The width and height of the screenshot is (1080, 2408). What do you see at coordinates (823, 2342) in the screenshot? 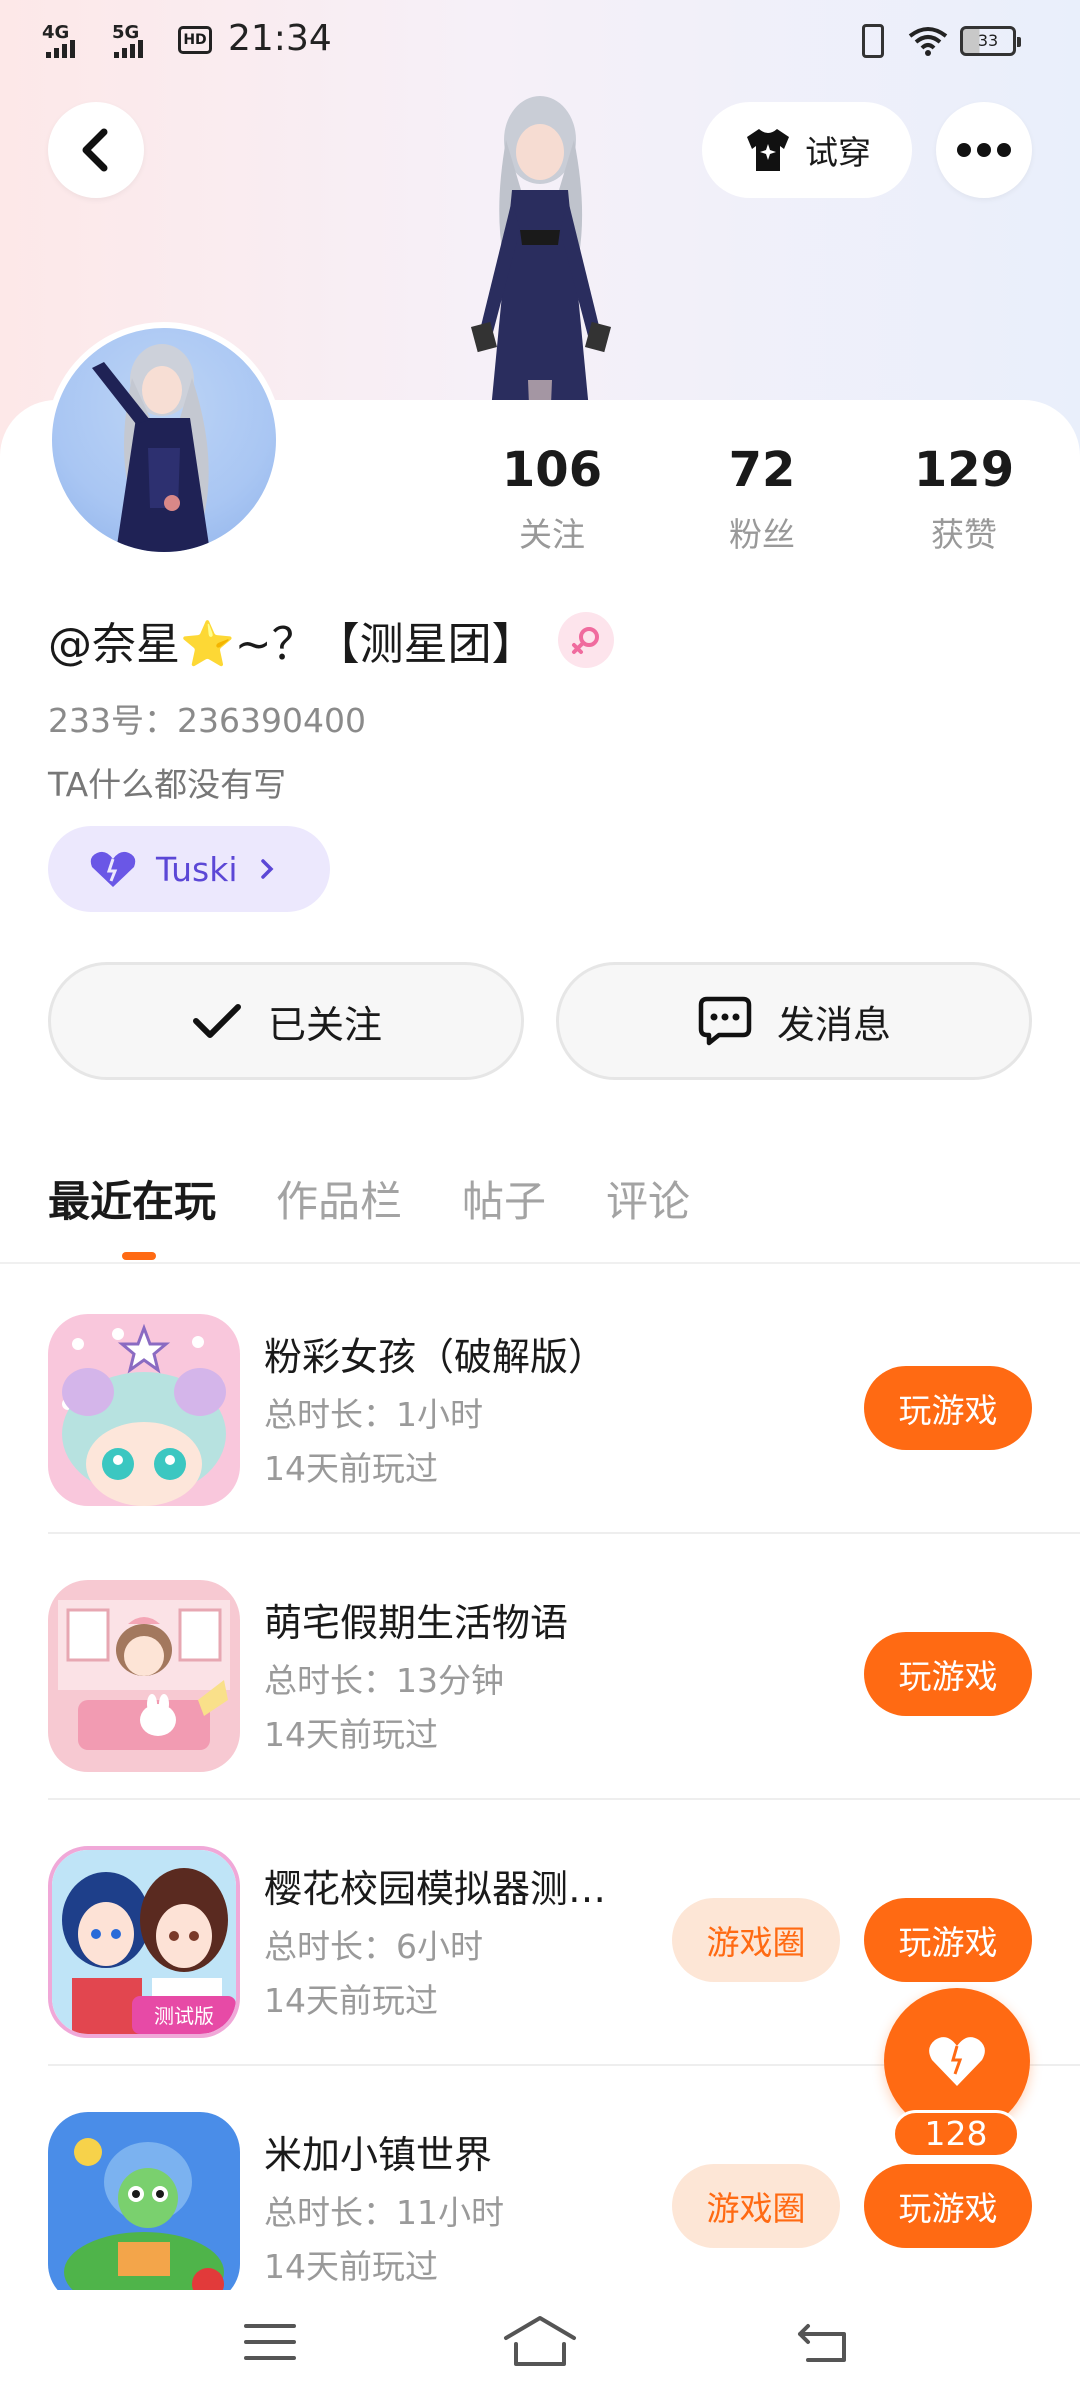
I see `back-nav-icon` at bounding box center [823, 2342].